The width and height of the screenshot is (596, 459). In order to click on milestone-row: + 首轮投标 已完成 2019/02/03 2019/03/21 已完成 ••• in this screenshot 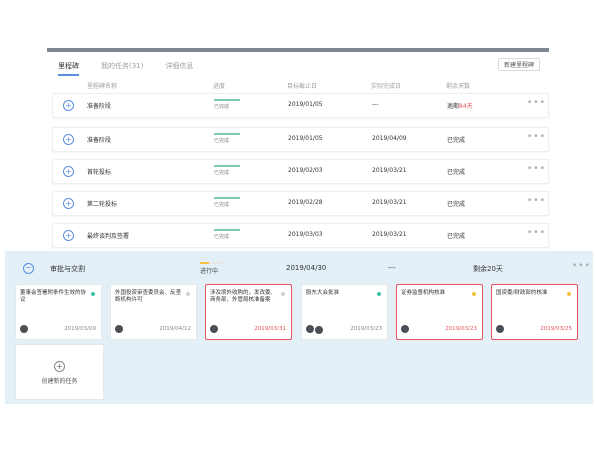, I will do `click(300, 171)`.